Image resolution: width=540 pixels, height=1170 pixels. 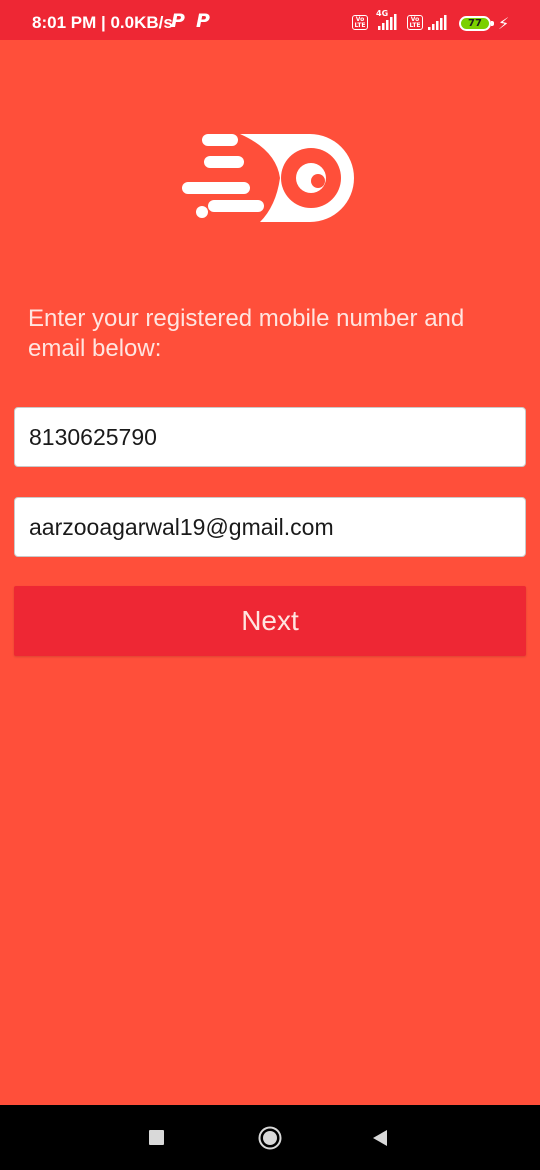 What do you see at coordinates (270, 621) in the screenshot?
I see `next-button: Next` at bounding box center [270, 621].